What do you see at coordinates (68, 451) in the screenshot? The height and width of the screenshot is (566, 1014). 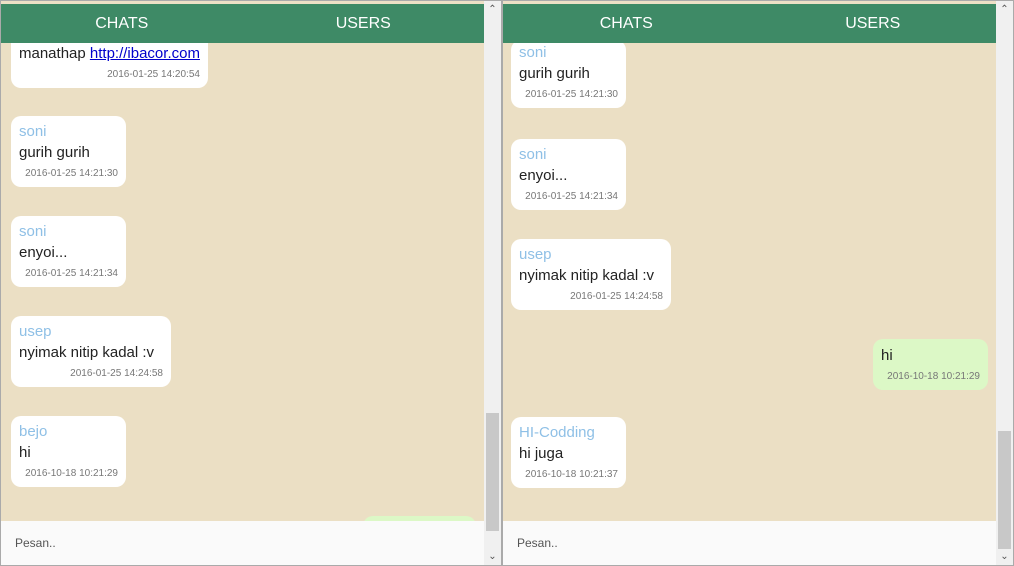 I see `message-bubble: bejo hi 2016-10-18 10:21:29` at bounding box center [68, 451].